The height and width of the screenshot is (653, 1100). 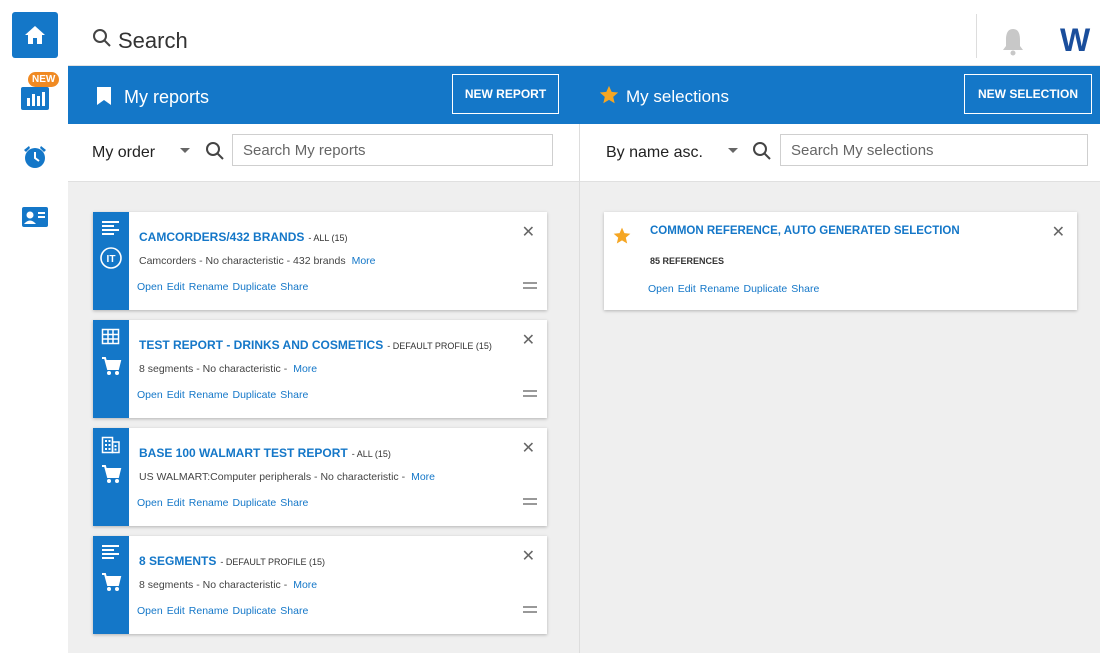 What do you see at coordinates (110, 228) in the screenshot?
I see `list-icon` at bounding box center [110, 228].